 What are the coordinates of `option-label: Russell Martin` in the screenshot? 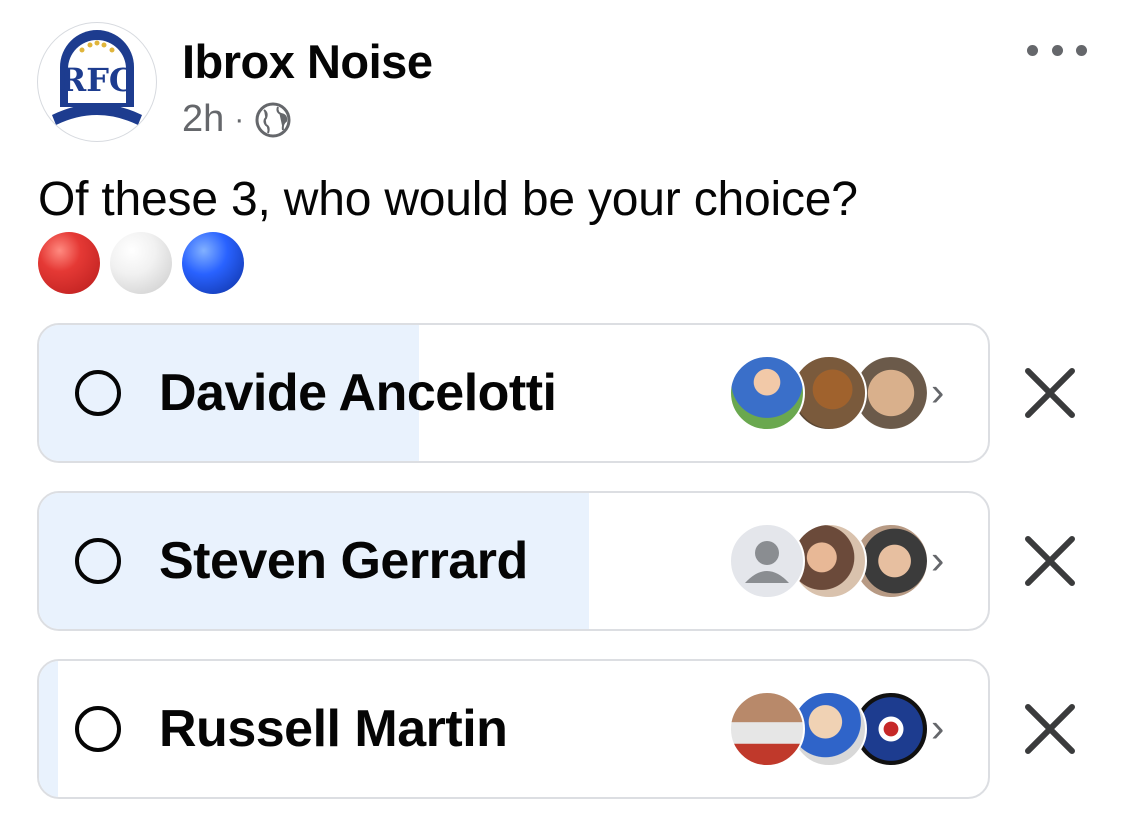 It's located at (333, 729).